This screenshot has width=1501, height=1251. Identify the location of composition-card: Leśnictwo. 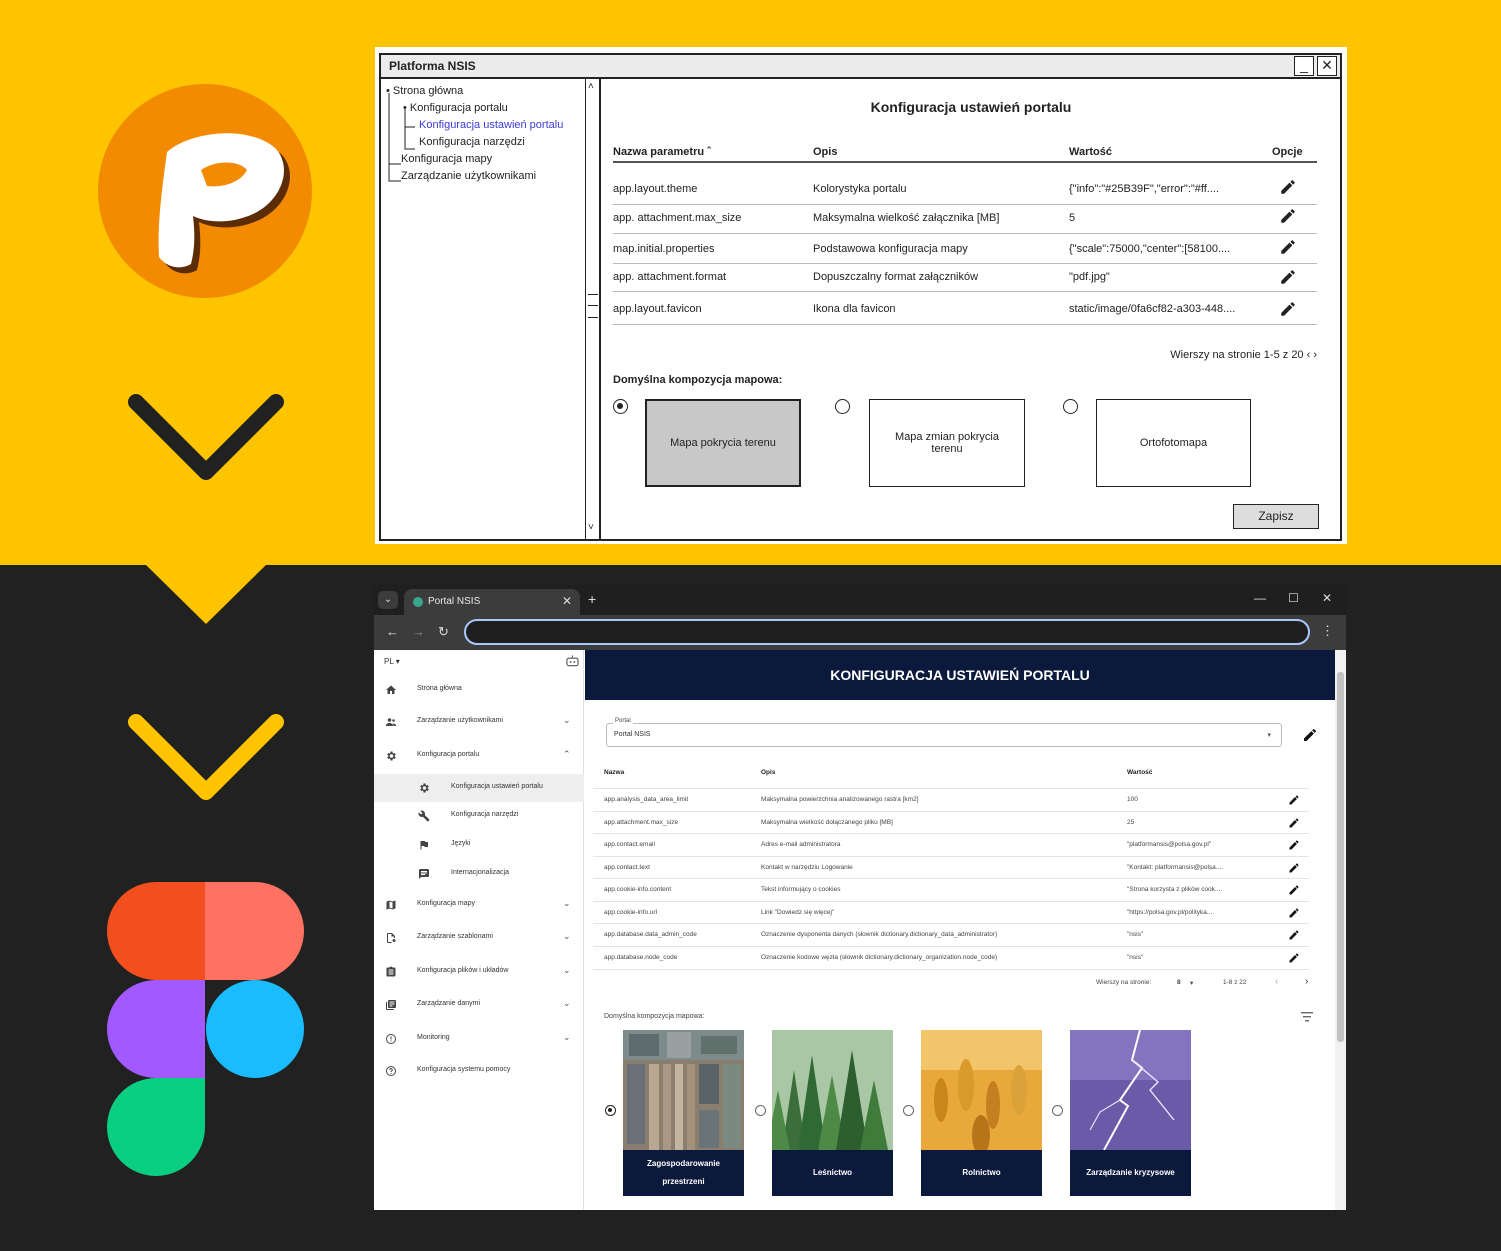
(832, 1113).